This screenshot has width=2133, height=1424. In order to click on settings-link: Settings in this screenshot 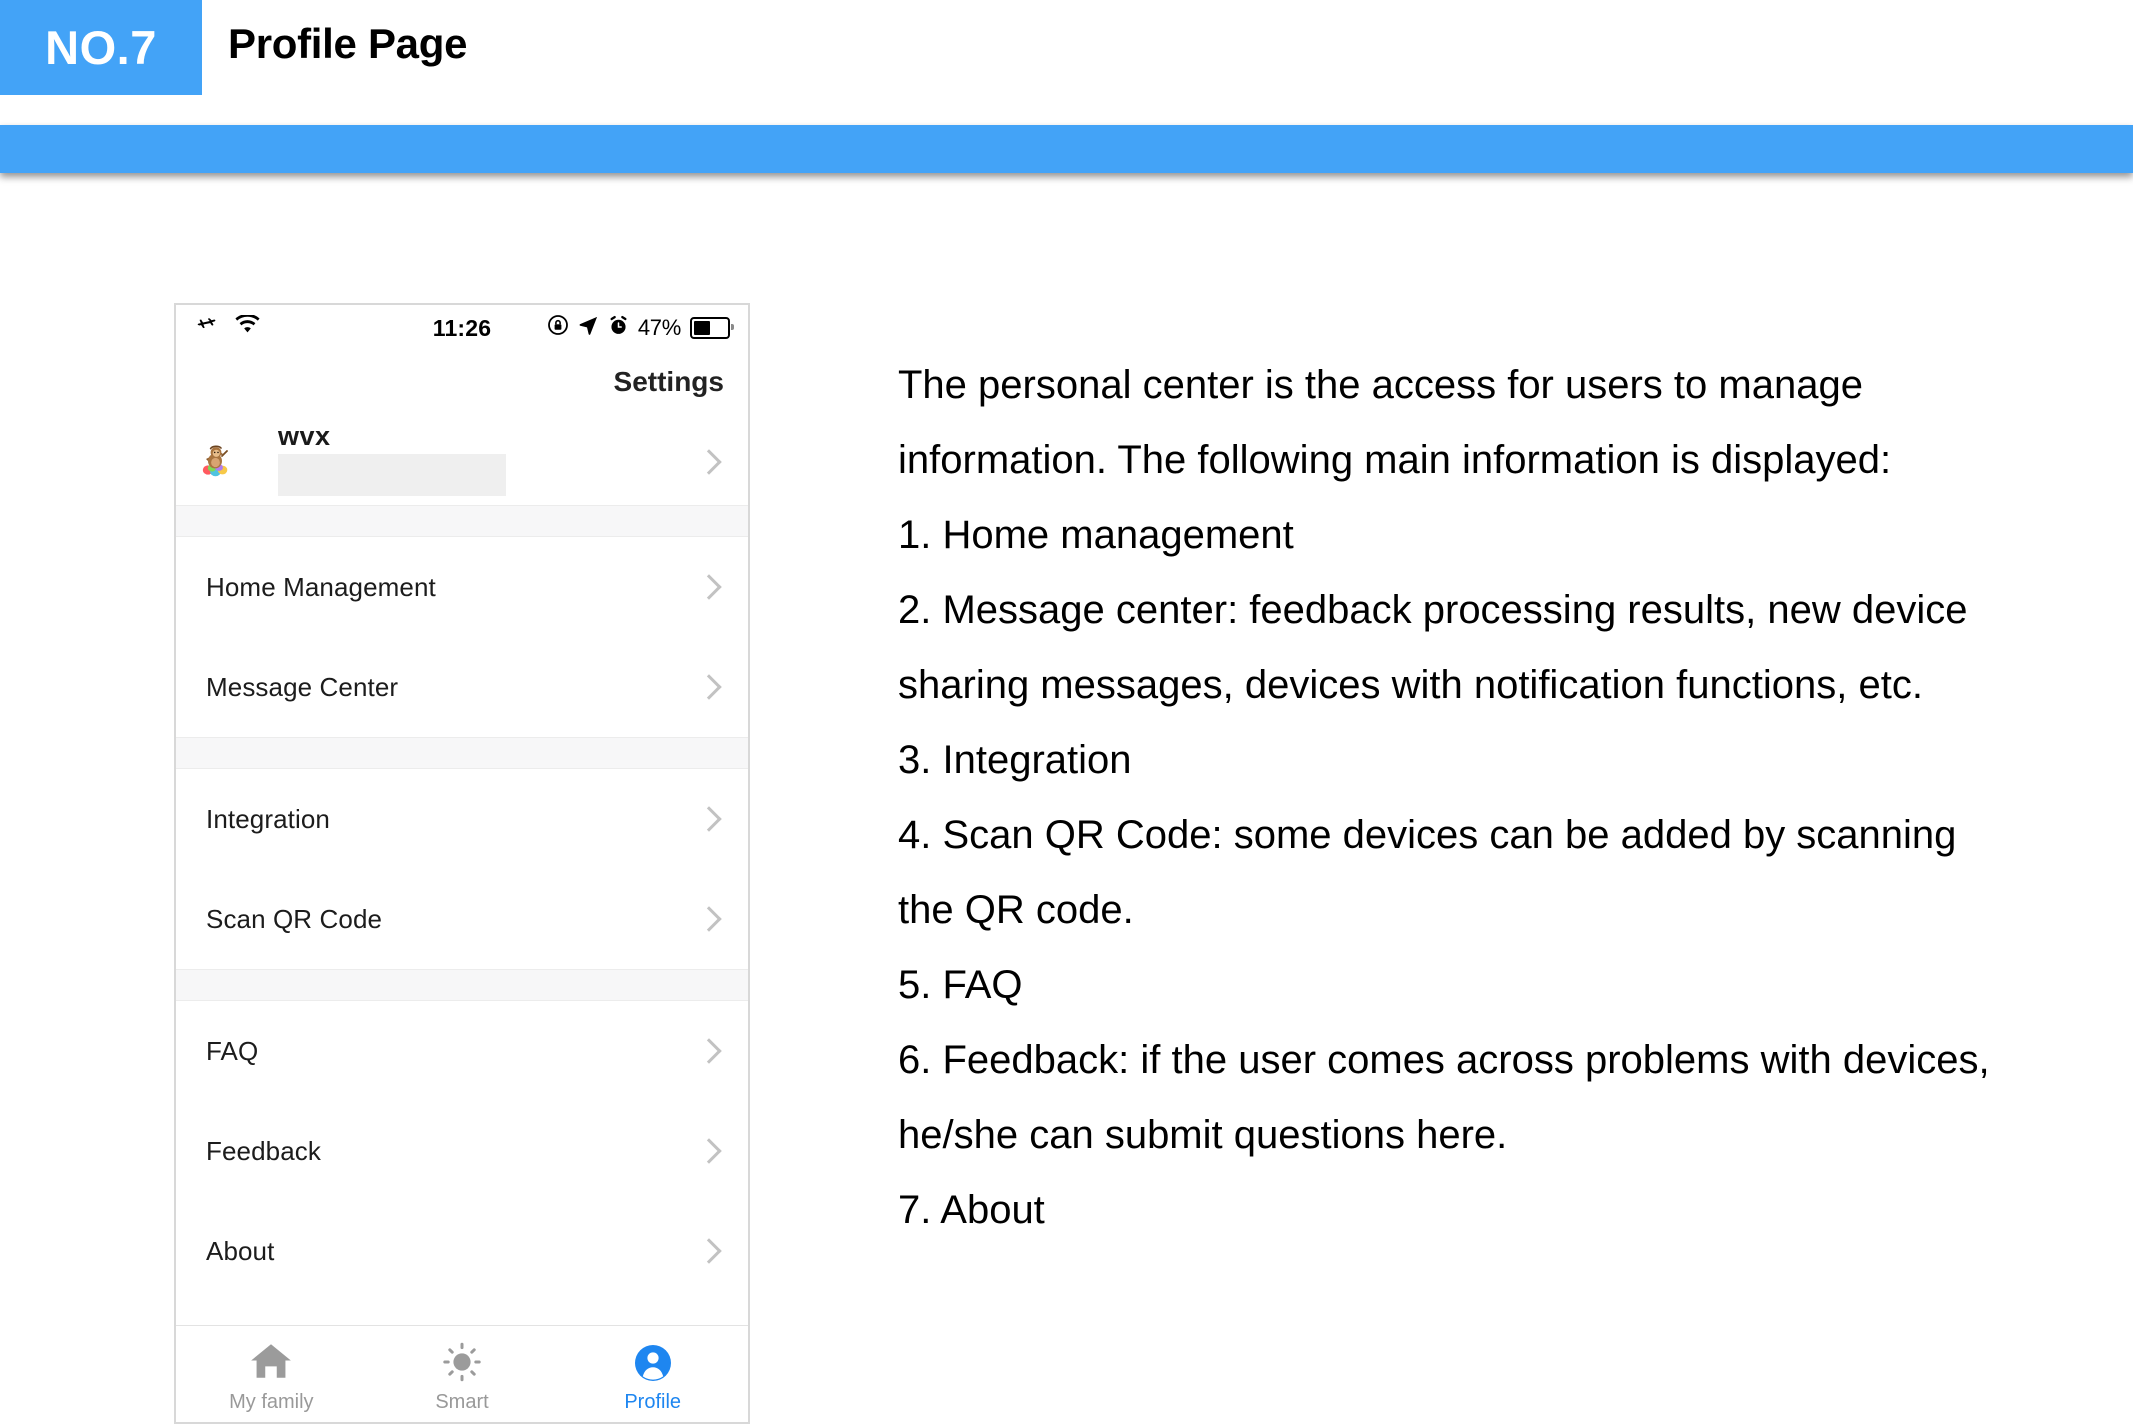, I will do `click(462, 382)`.